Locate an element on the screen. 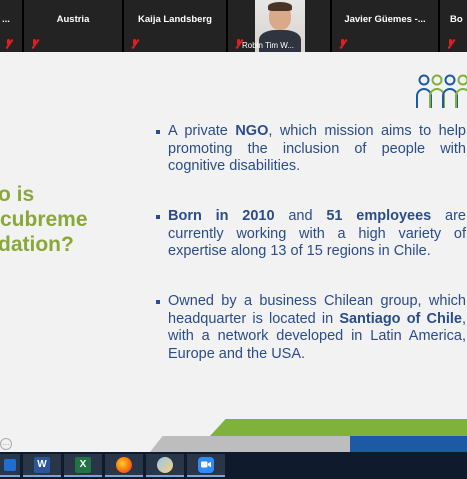 This screenshot has width=467, height=479. participant-name: Bo is located at coordinates (456, 19).